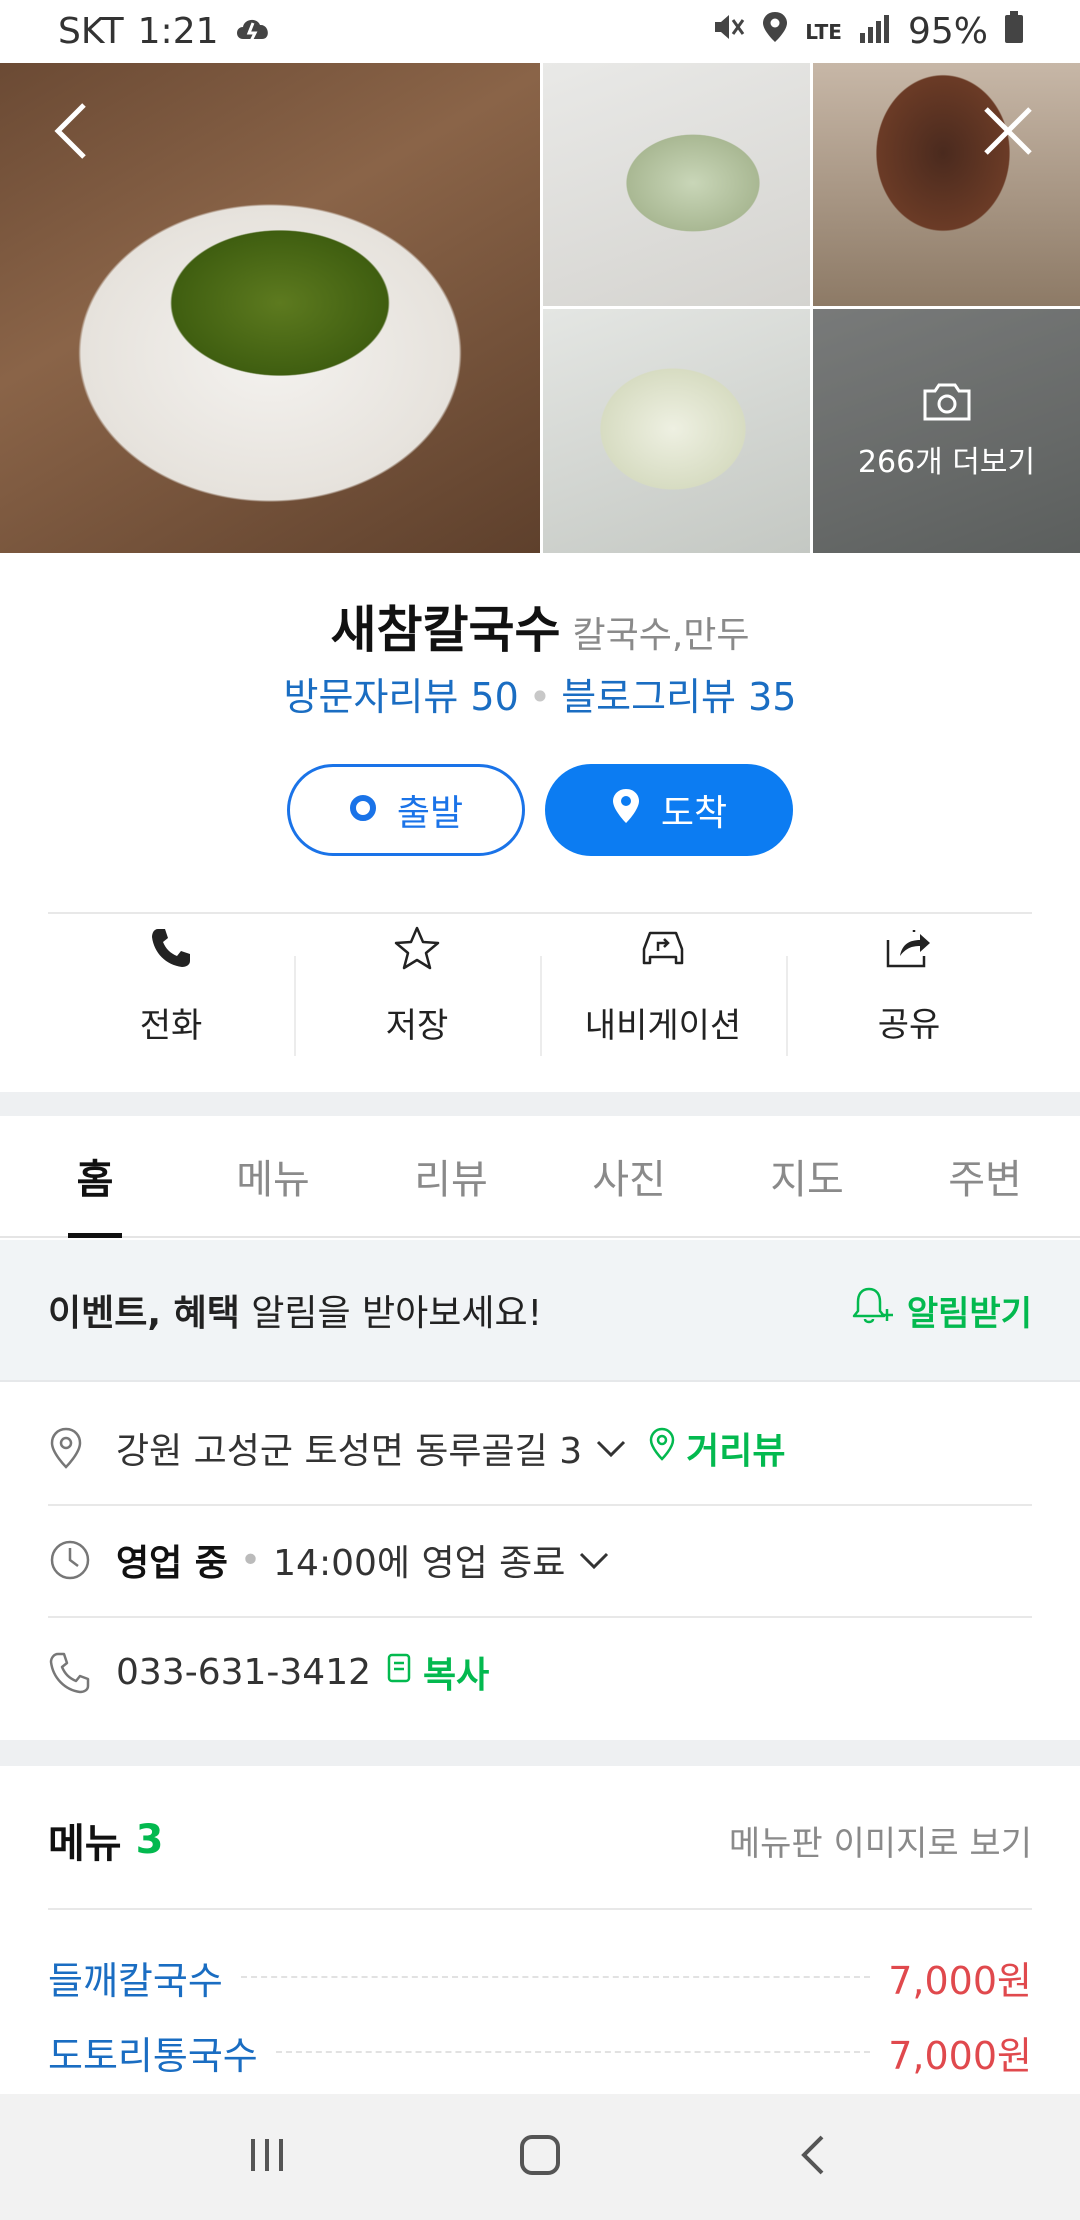 The image size is (1080, 2220). I want to click on more-photos-label: 266개 더보기, so click(946, 462).